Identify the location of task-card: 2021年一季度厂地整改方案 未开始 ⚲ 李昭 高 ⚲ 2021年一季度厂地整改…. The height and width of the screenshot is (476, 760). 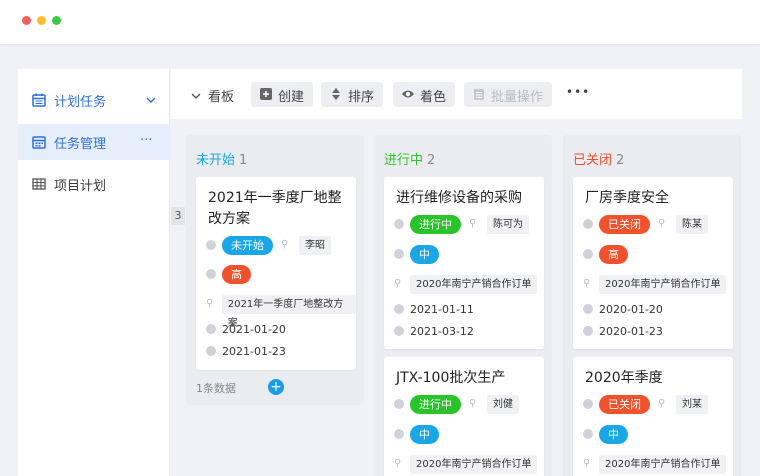
(276, 273).